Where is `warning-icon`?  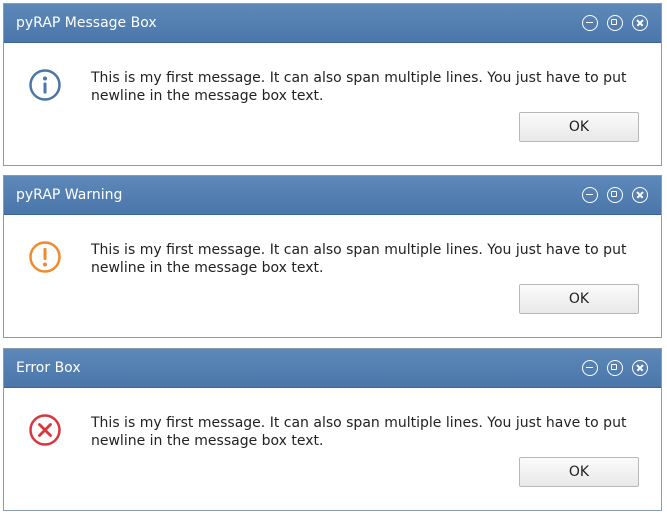
warning-icon is located at coordinates (45, 257).